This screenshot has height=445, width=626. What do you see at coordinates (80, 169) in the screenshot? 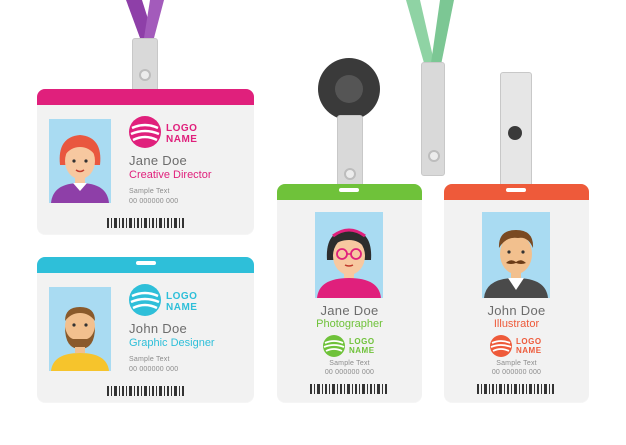
I see `woman-avatar-icon` at bounding box center [80, 169].